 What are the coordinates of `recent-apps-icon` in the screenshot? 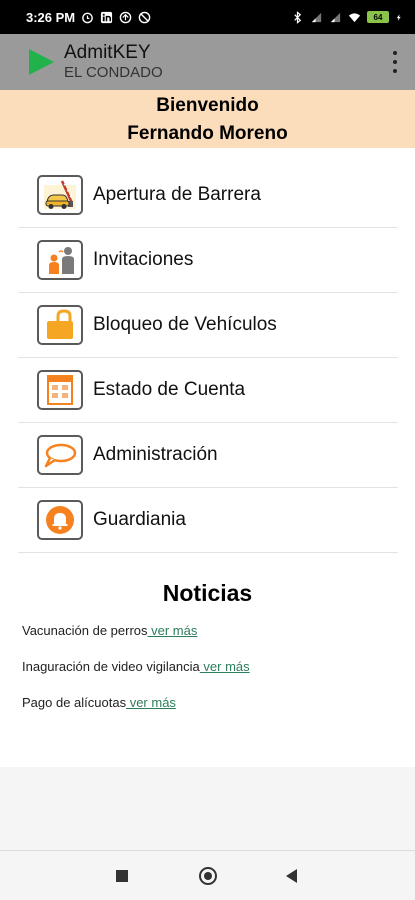 It's located at (122, 876).